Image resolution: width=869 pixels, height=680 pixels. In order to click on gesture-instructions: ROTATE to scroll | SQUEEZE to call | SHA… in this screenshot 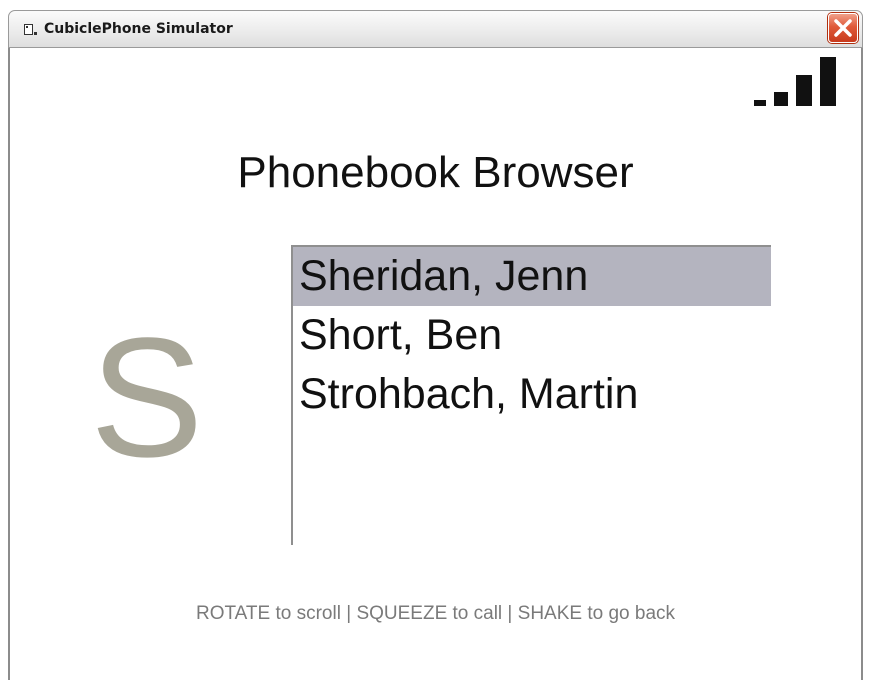, I will do `click(435, 613)`.